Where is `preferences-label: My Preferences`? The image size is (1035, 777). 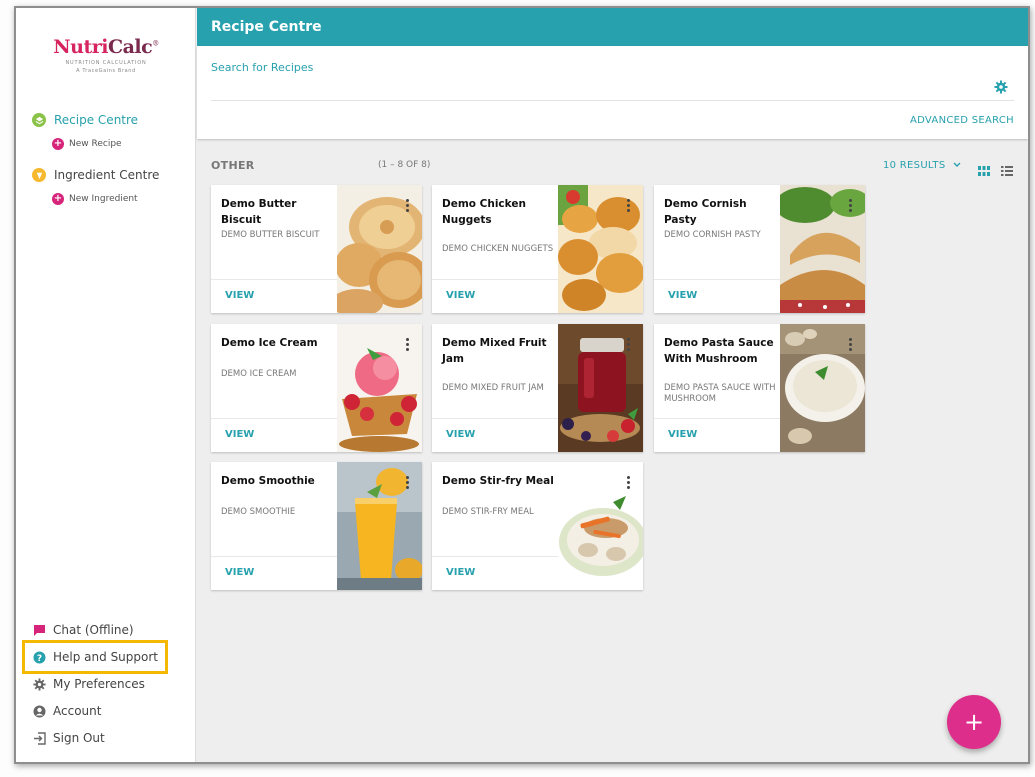
preferences-label: My Preferences is located at coordinates (99, 684).